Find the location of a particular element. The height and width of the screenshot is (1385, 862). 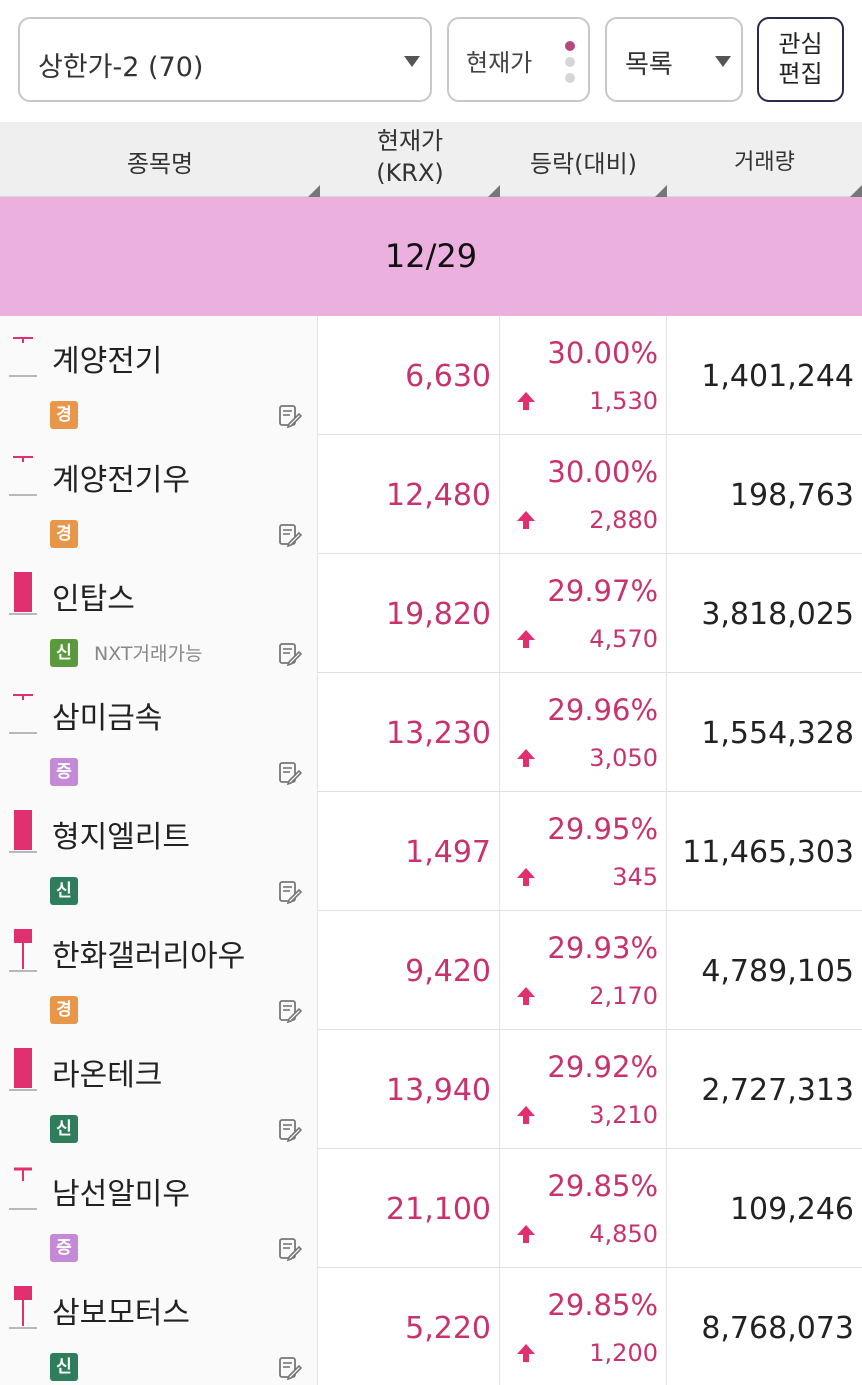

change-cell: 29.92% 3,210 is located at coordinates (583, 1089).